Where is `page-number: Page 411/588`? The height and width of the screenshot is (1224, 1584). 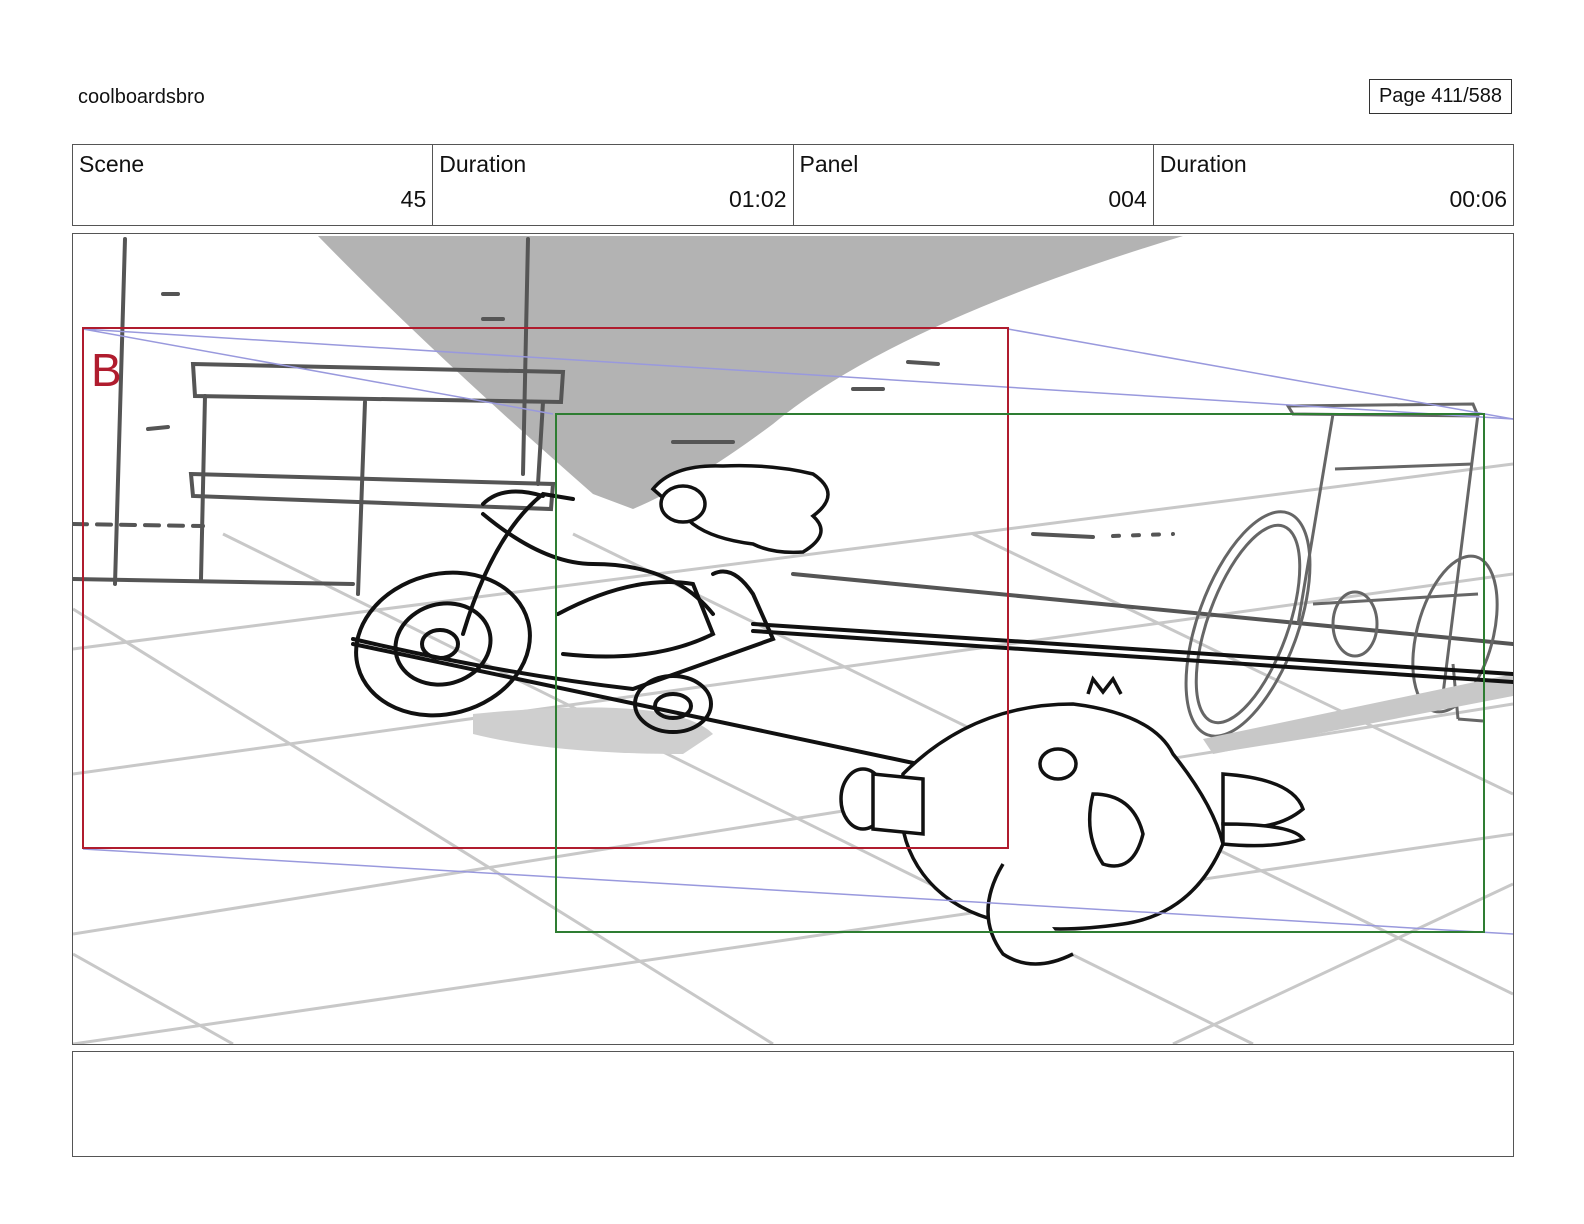
page-number: Page 411/588 is located at coordinates (1440, 96).